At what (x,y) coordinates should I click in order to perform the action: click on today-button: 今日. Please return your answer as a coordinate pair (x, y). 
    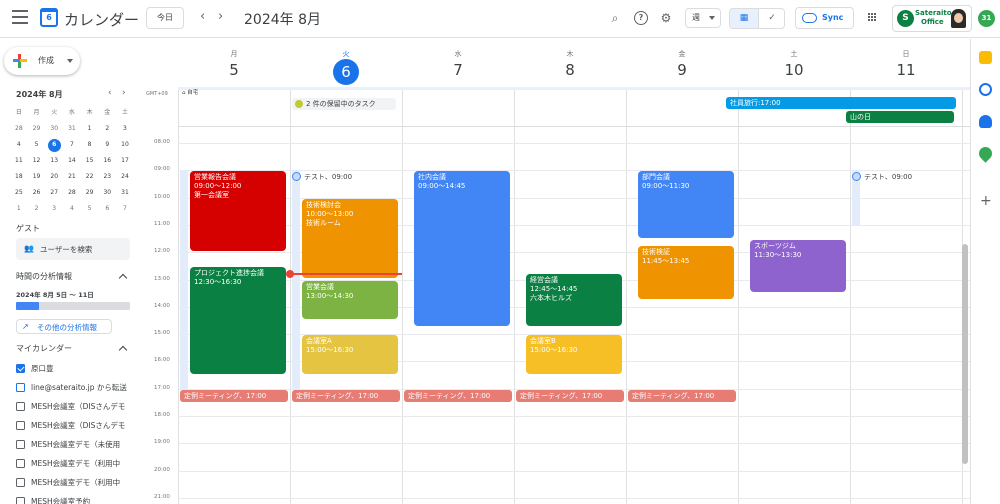
    Looking at the image, I should click on (165, 18).